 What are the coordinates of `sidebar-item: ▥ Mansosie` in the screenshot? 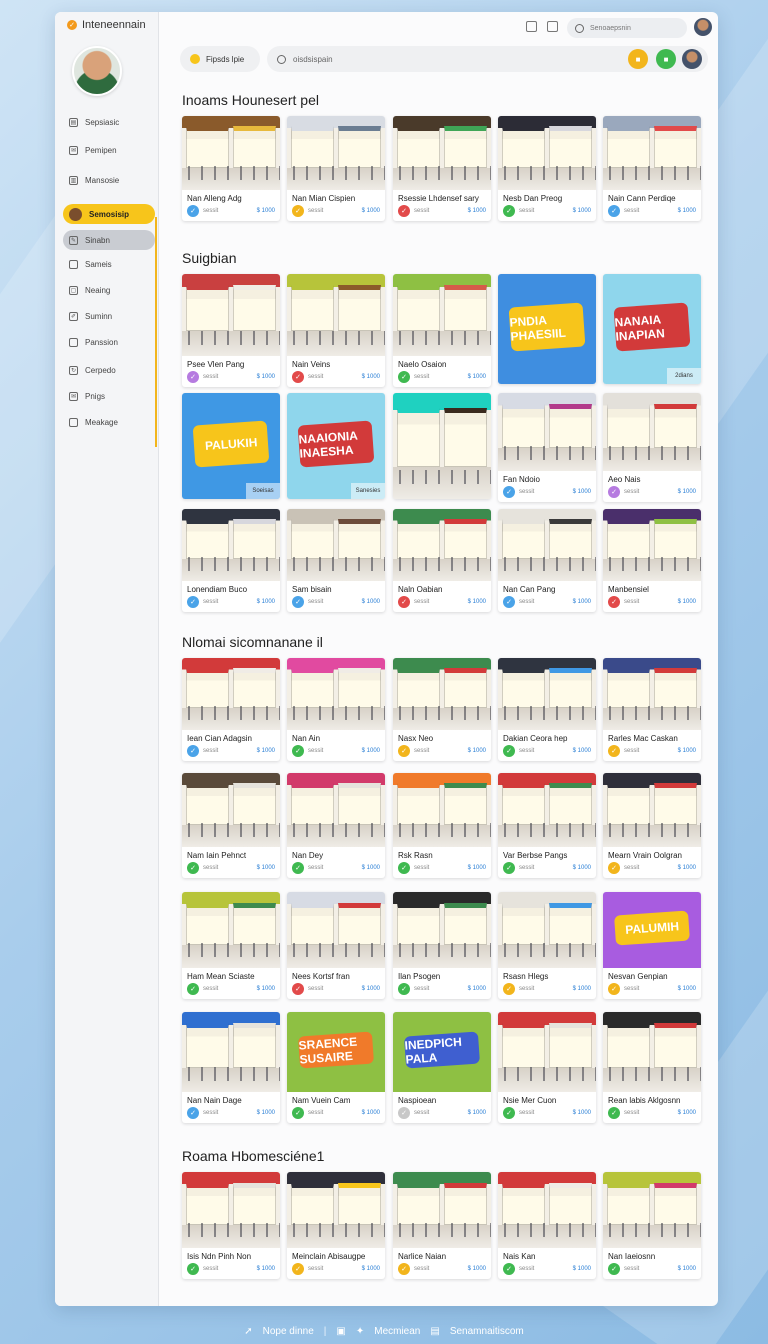 It's located at (109, 180).